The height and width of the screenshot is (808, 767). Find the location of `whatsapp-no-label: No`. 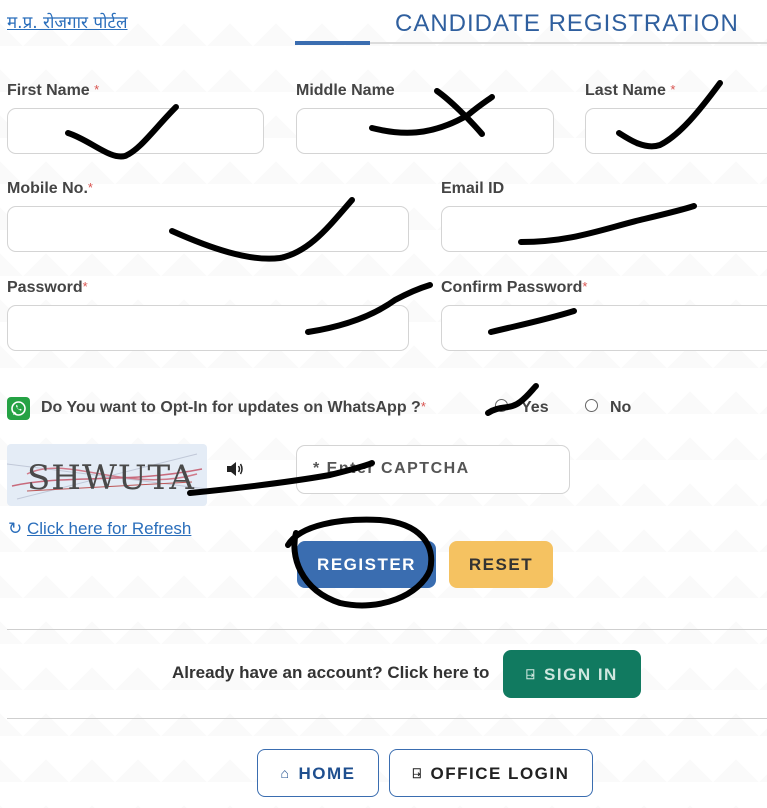

whatsapp-no-label: No is located at coordinates (621, 407).